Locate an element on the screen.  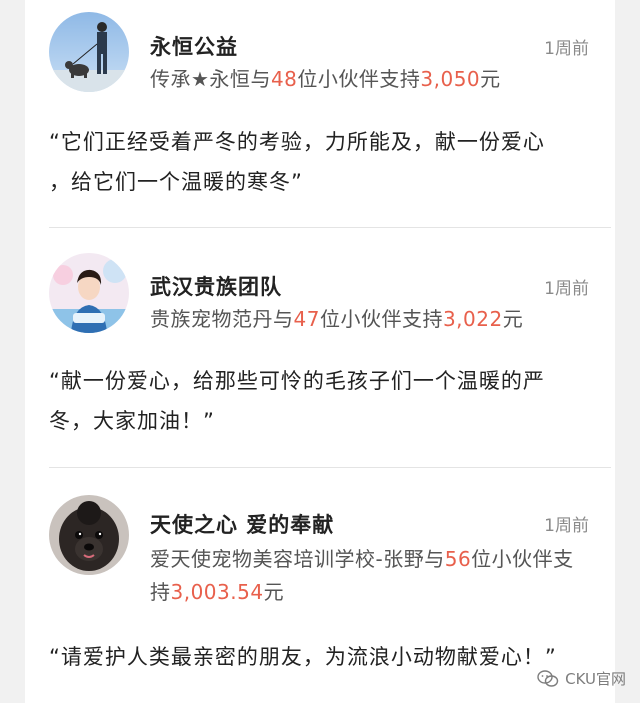
supporter-count: 48 is located at coordinates (284, 79).